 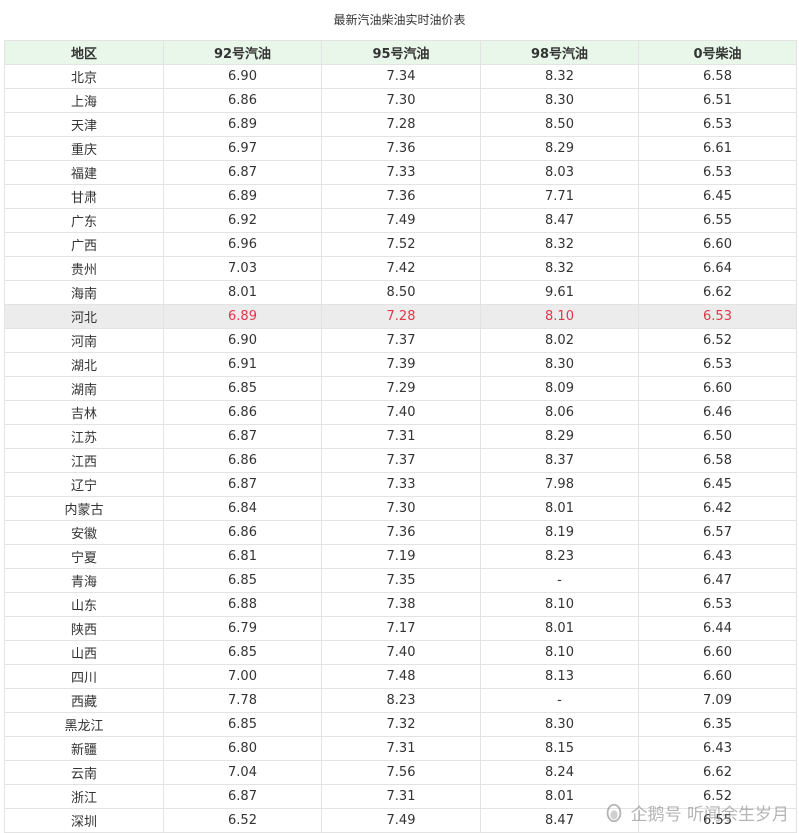 I want to click on table-row: 海南 8.01 8.50 9.61 6.62, so click(x=400, y=292).